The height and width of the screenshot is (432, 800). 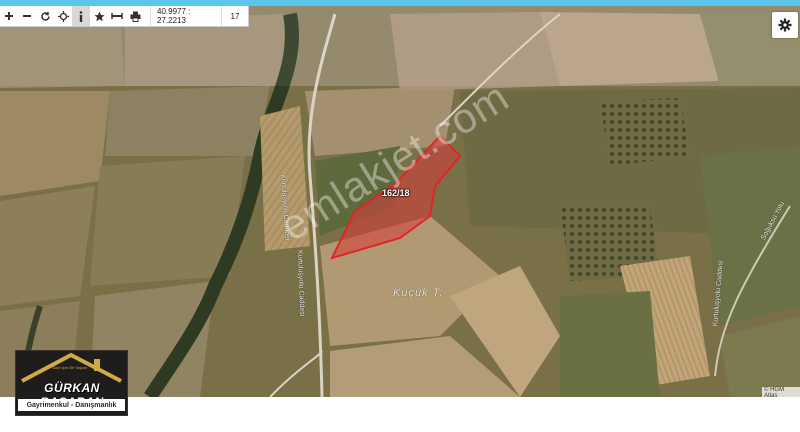 What do you see at coordinates (70, 367) in the screenshot?
I see `logo-tagline: Sizin İçin Bir Yaşam` at bounding box center [70, 367].